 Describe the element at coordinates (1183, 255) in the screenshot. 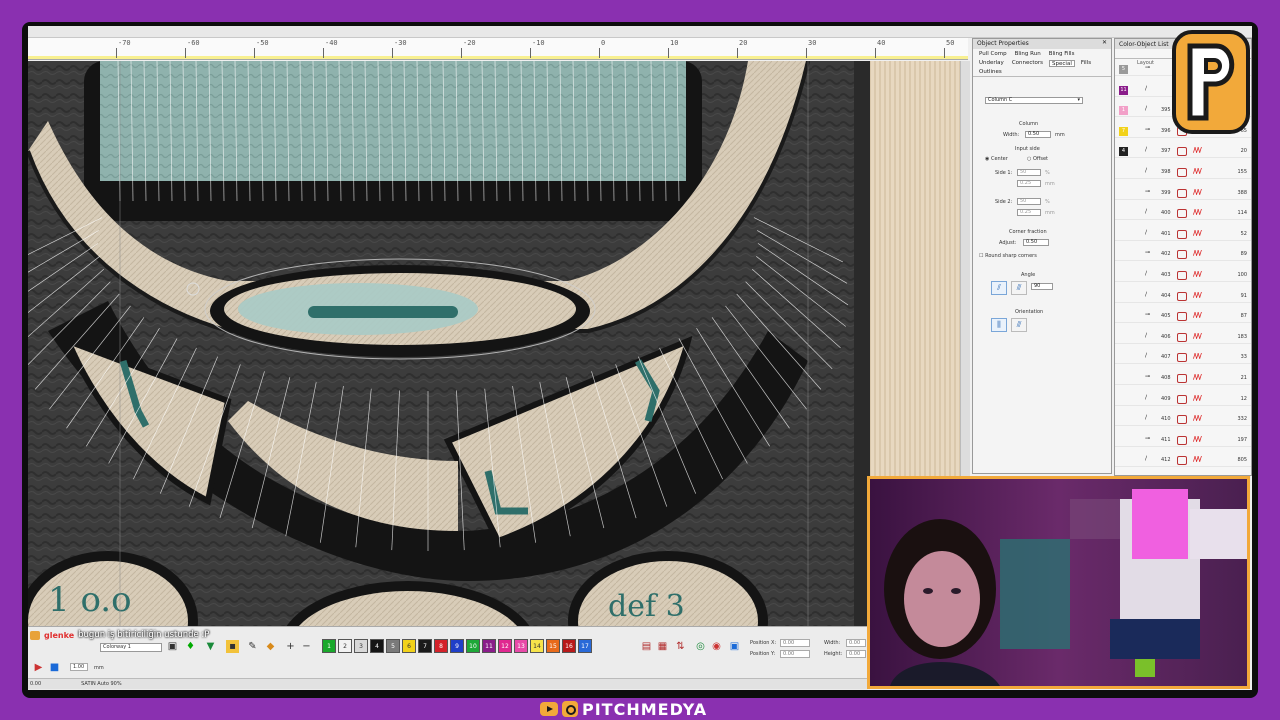

I see `color-list-row: ⊸ 402 /\/\/ 89` at that location.